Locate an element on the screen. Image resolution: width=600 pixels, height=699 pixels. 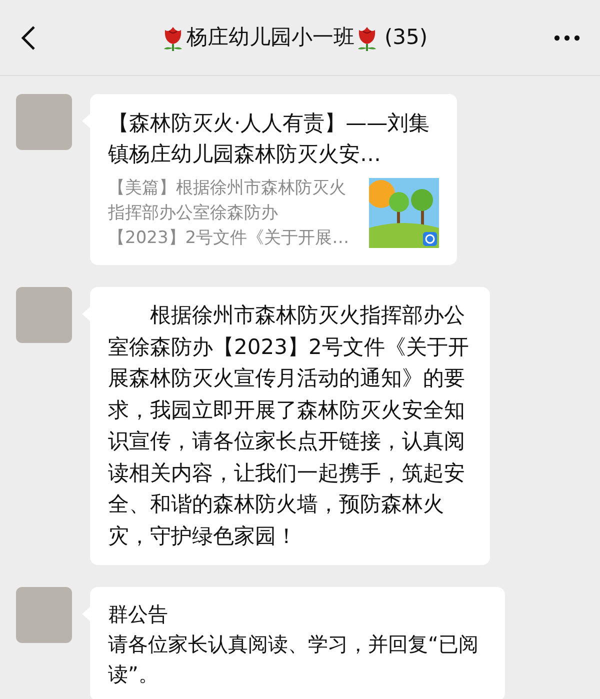
notice-title: 群公告 is located at coordinates (138, 614).